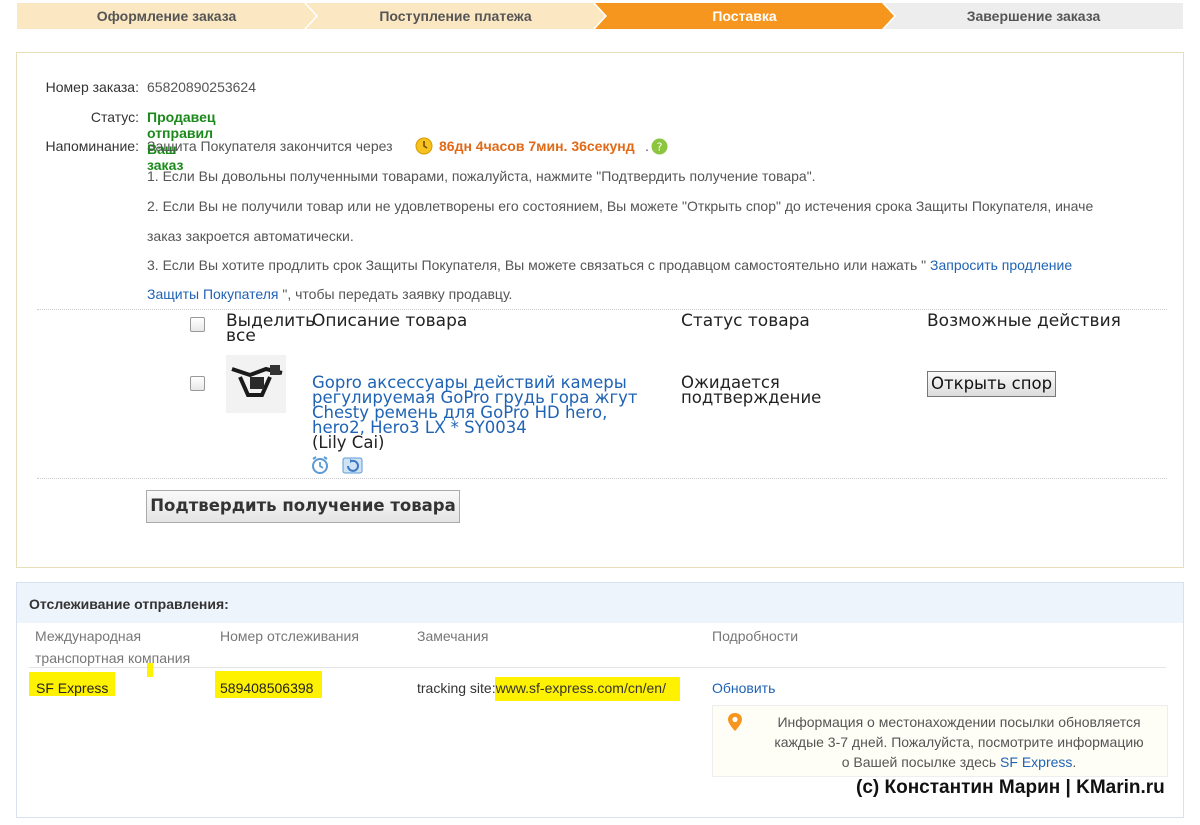 The image size is (1200, 825). What do you see at coordinates (166, 16) in the screenshot?
I see `step-checkout: Оформление заказа` at bounding box center [166, 16].